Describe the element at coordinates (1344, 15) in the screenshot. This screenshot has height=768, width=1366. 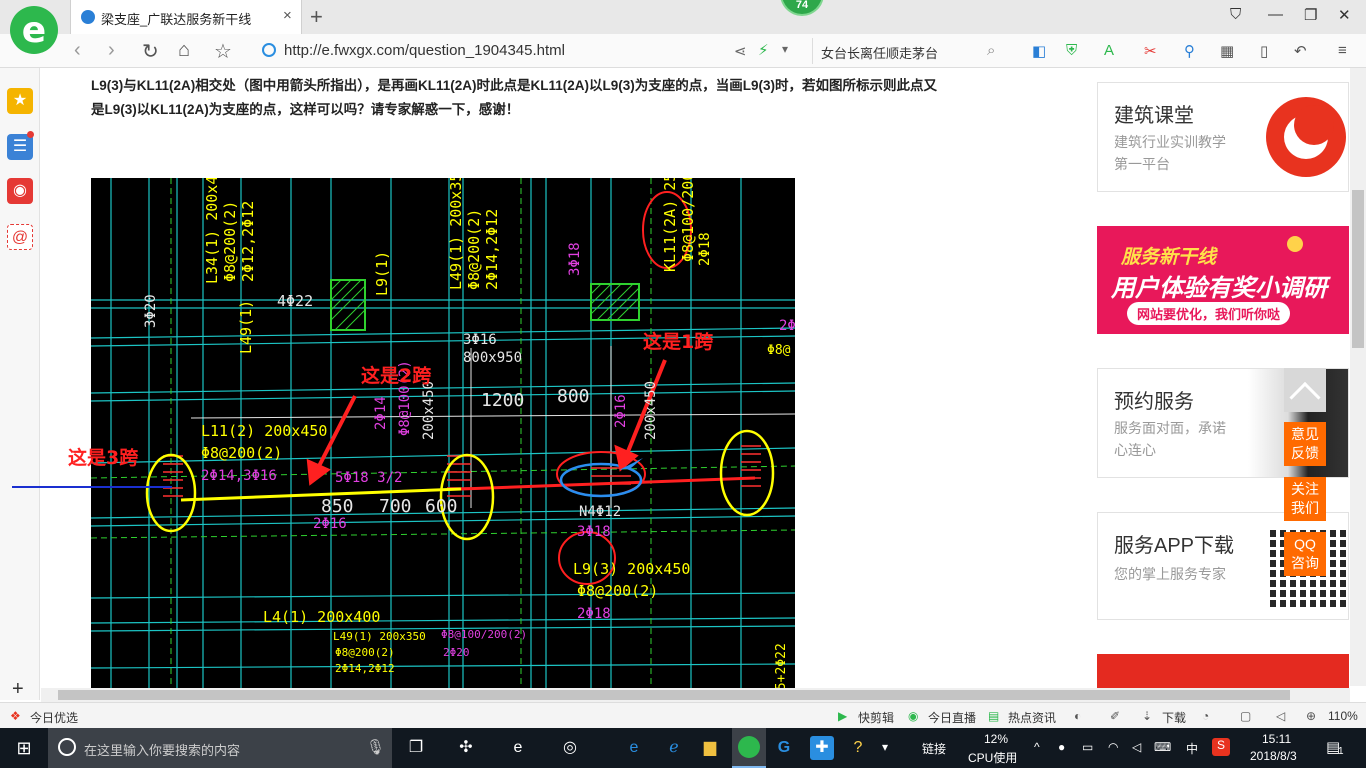
I see `close-window-button: ✕` at that location.